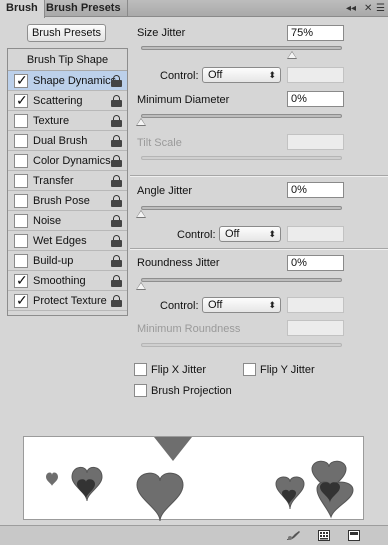 Image resolution: width=388 pixels, height=545 pixels. Describe the element at coordinates (66, 33) in the screenshot. I see `brush-presets-button: Brush Presets` at that location.